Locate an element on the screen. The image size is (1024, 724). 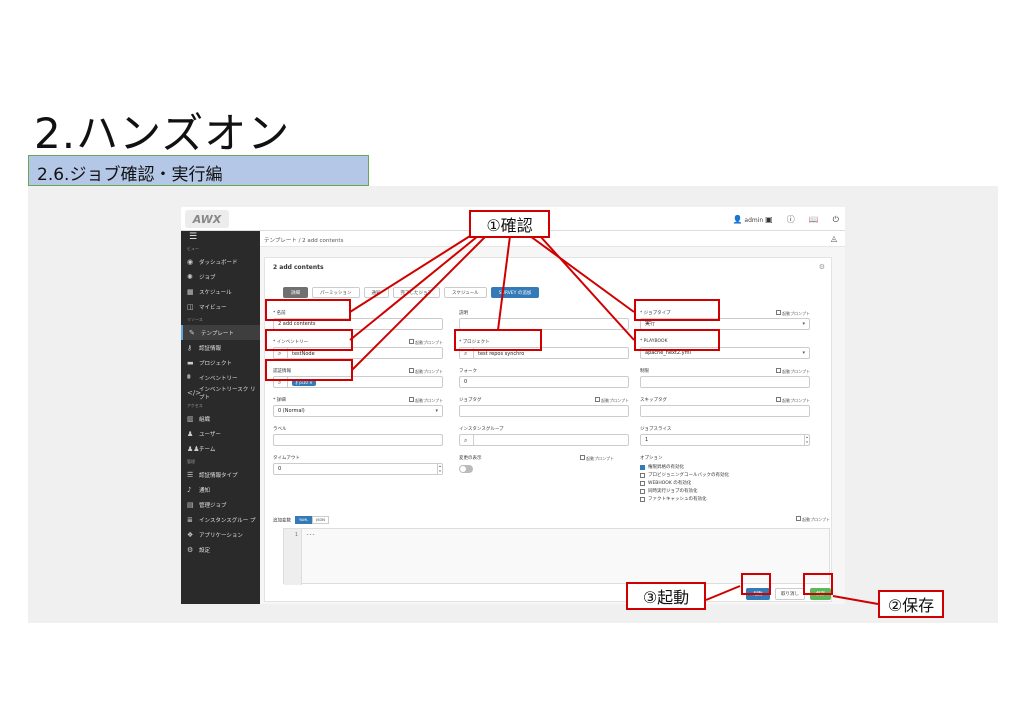
instance-groups-lookup: ⌕ is located at coordinates (544, 440).